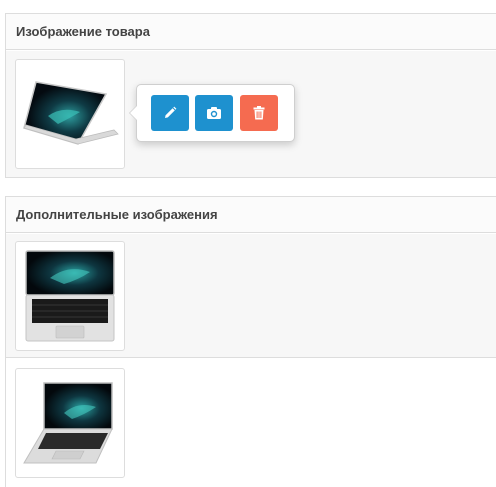 The height and width of the screenshot is (487, 496). I want to click on laptop-open-image, so click(70, 296).